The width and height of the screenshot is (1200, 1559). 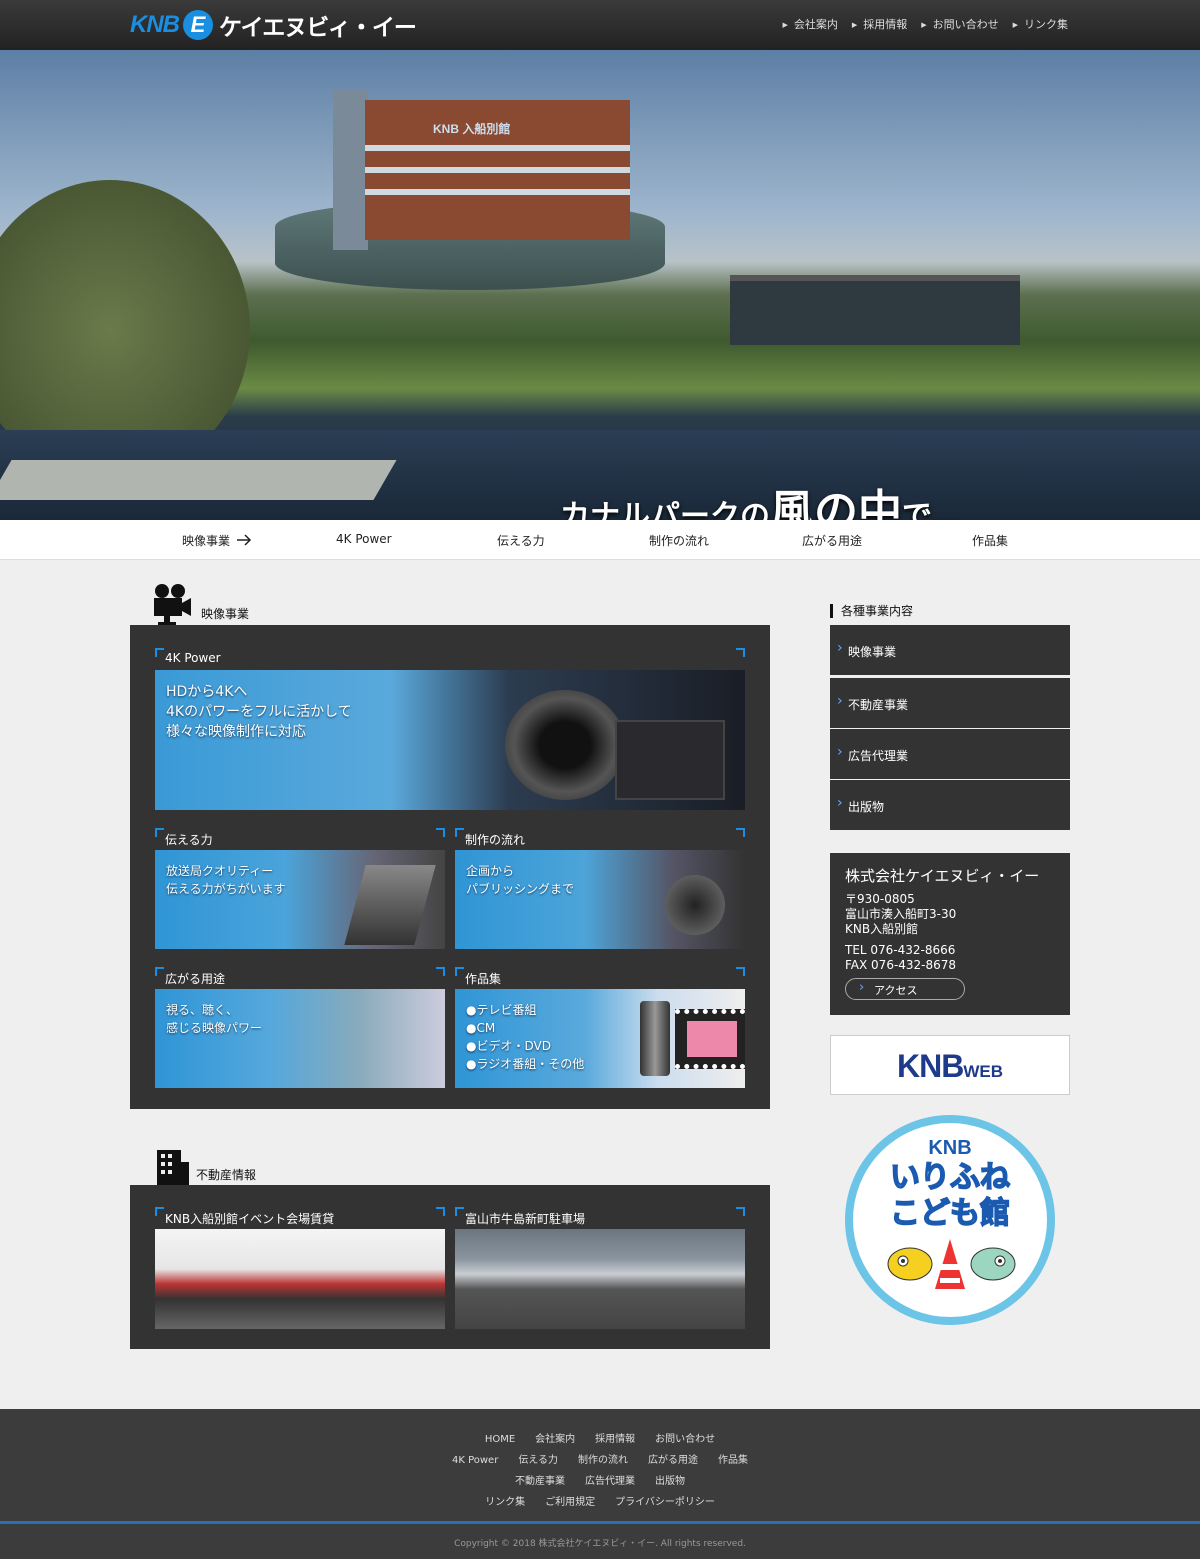 I want to click on footer-link-recruit: 採用情報, so click(x=615, y=1439).